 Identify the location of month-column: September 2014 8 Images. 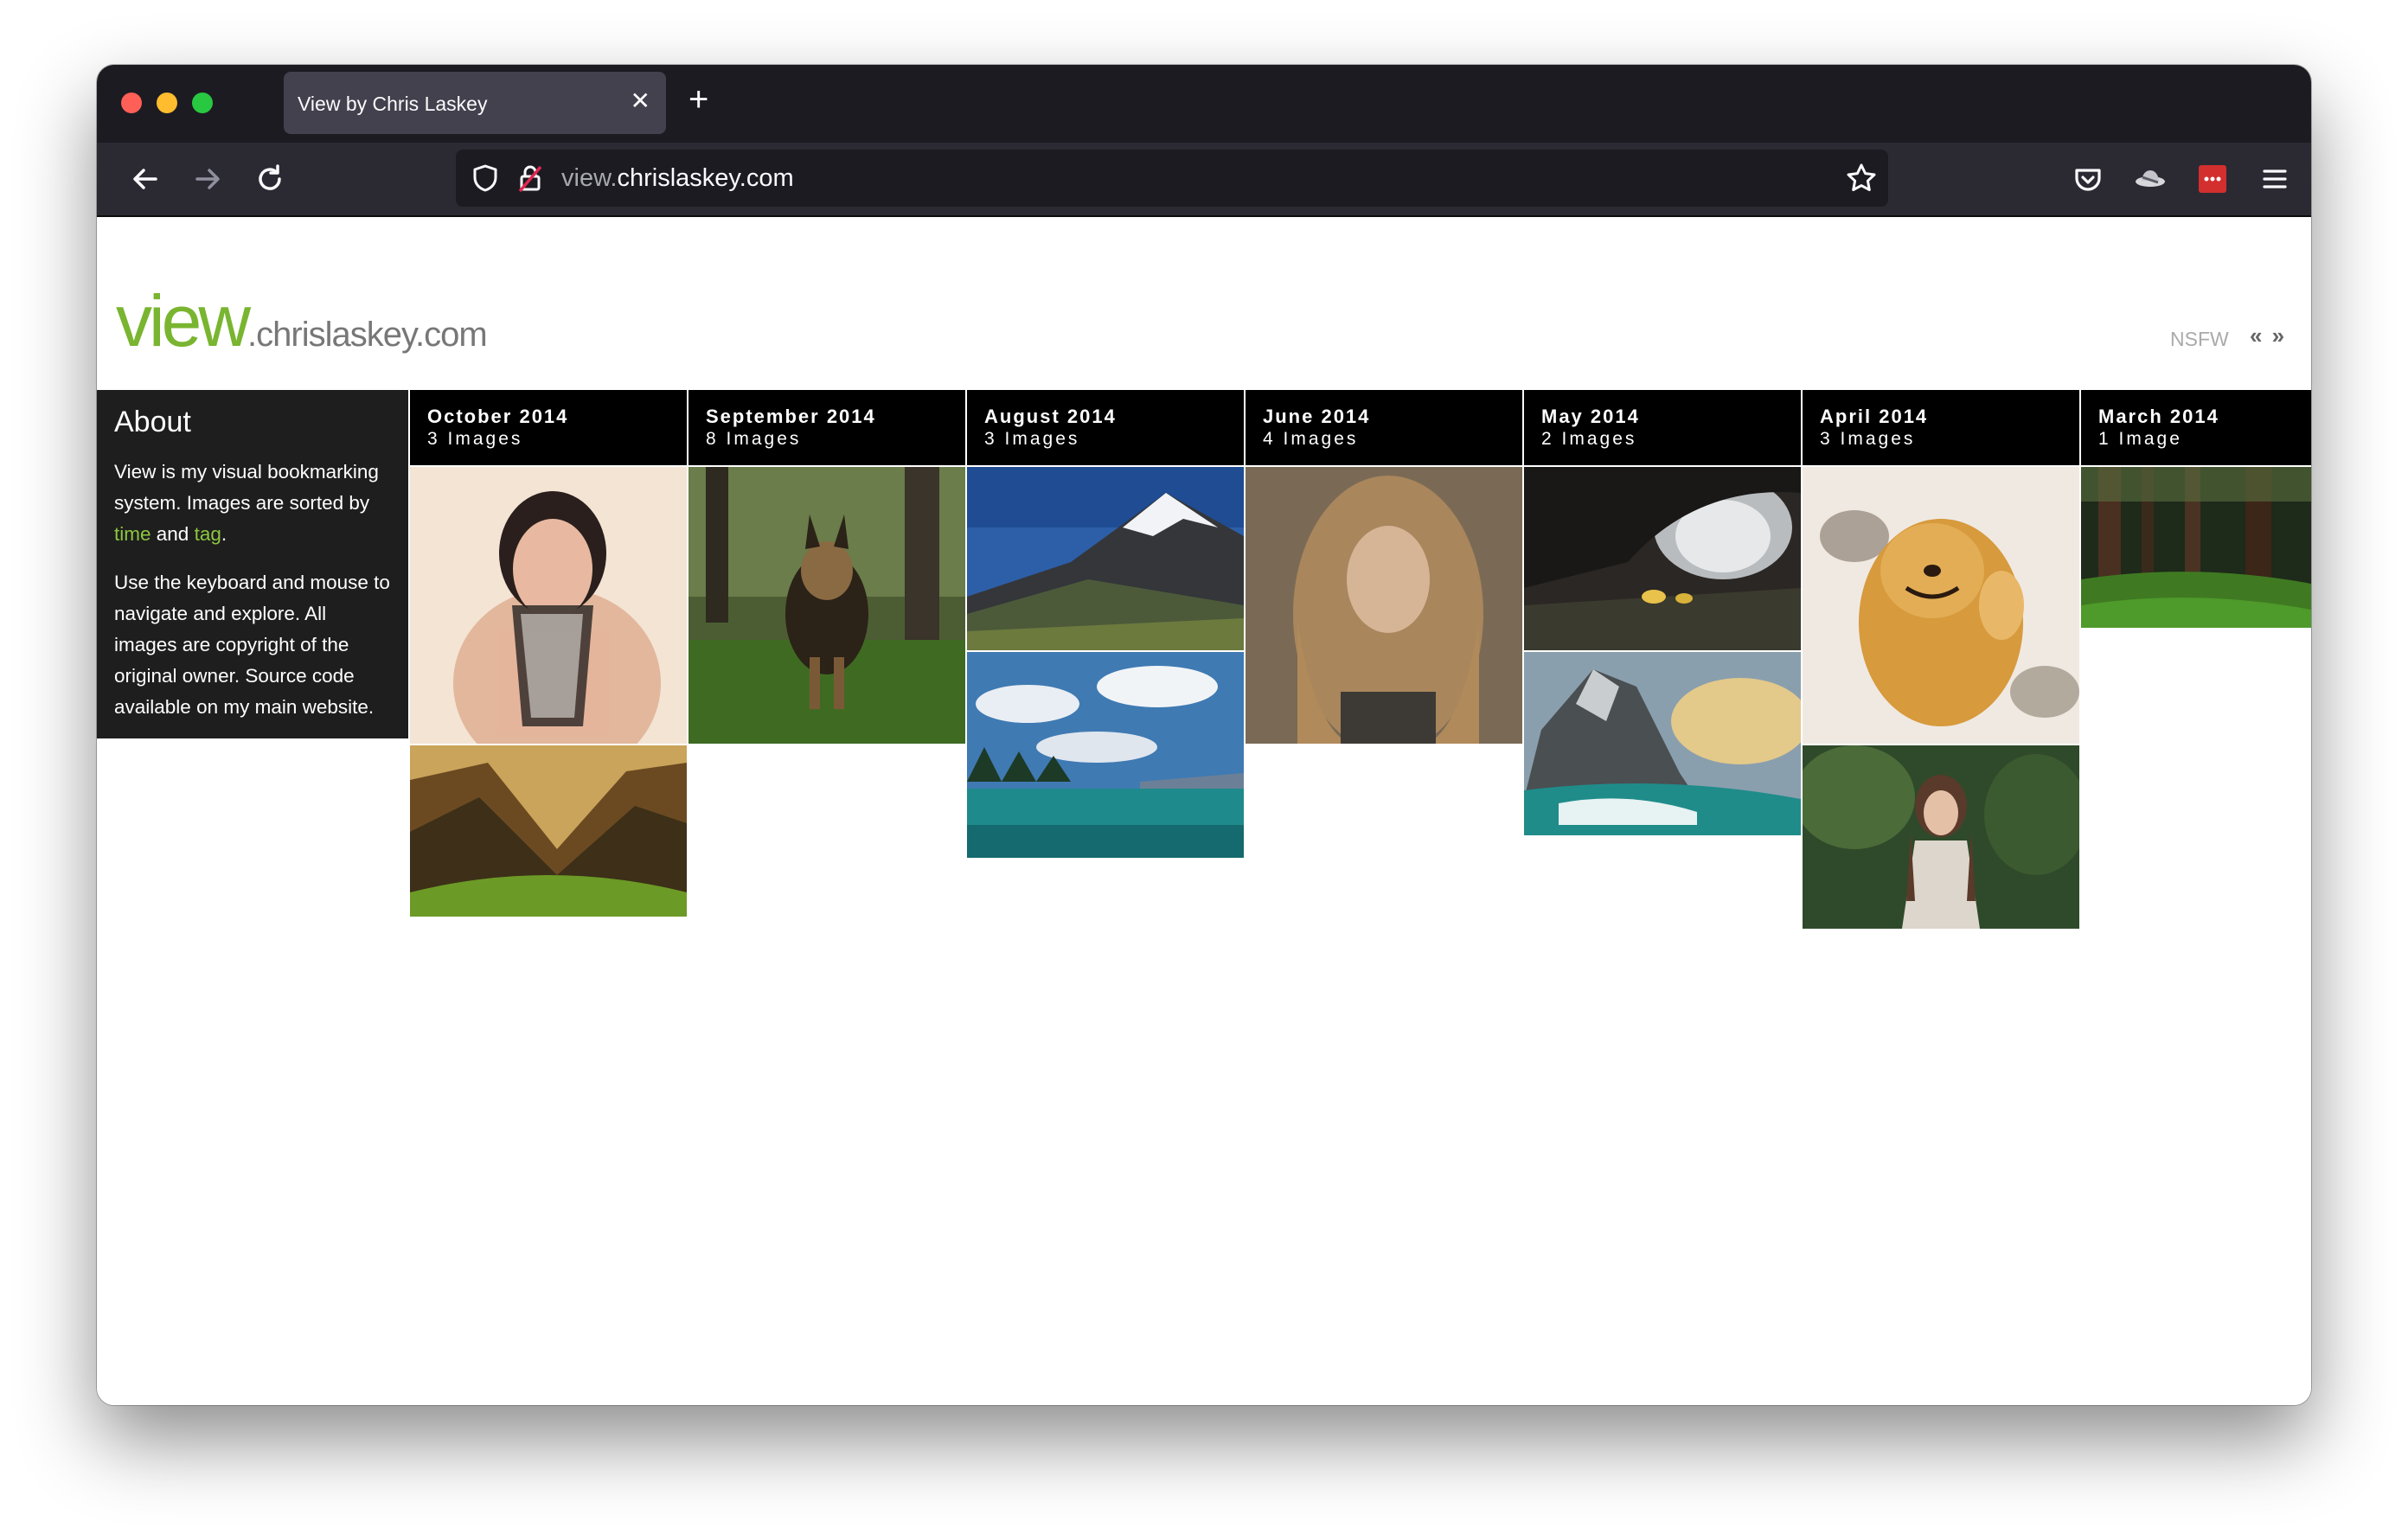
(826, 567).